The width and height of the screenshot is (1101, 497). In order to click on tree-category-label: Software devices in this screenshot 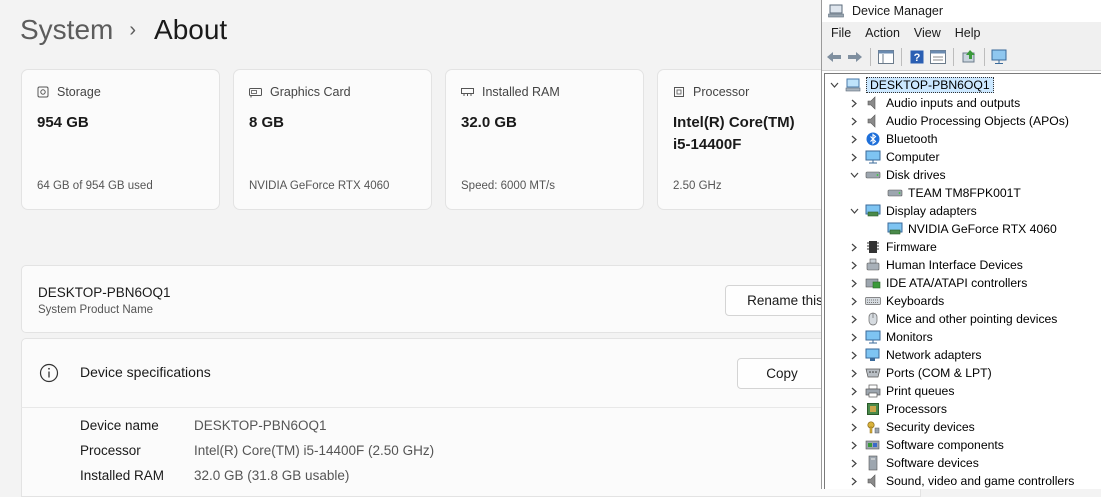, I will do `click(932, 463)`.